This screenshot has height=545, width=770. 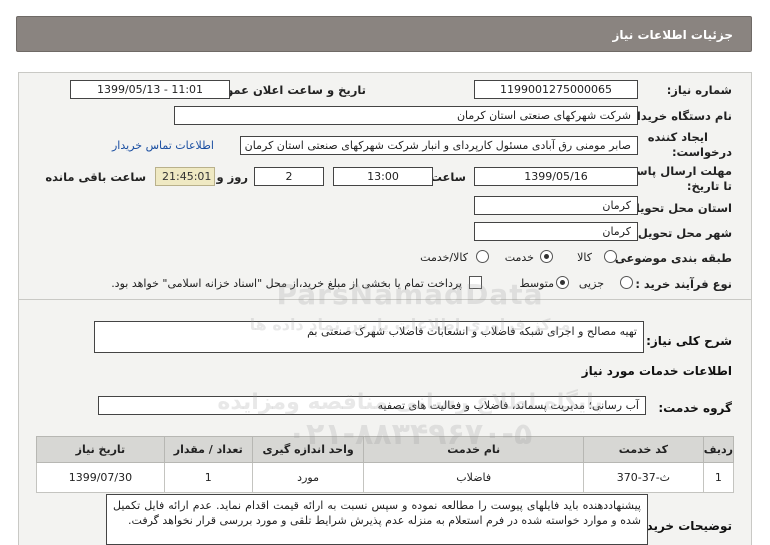 What do you see at coordinates (444, 257) in the screenshot?
I see `category-option-goods-service: کالا/خدمت` at bounding box center [444, 257].